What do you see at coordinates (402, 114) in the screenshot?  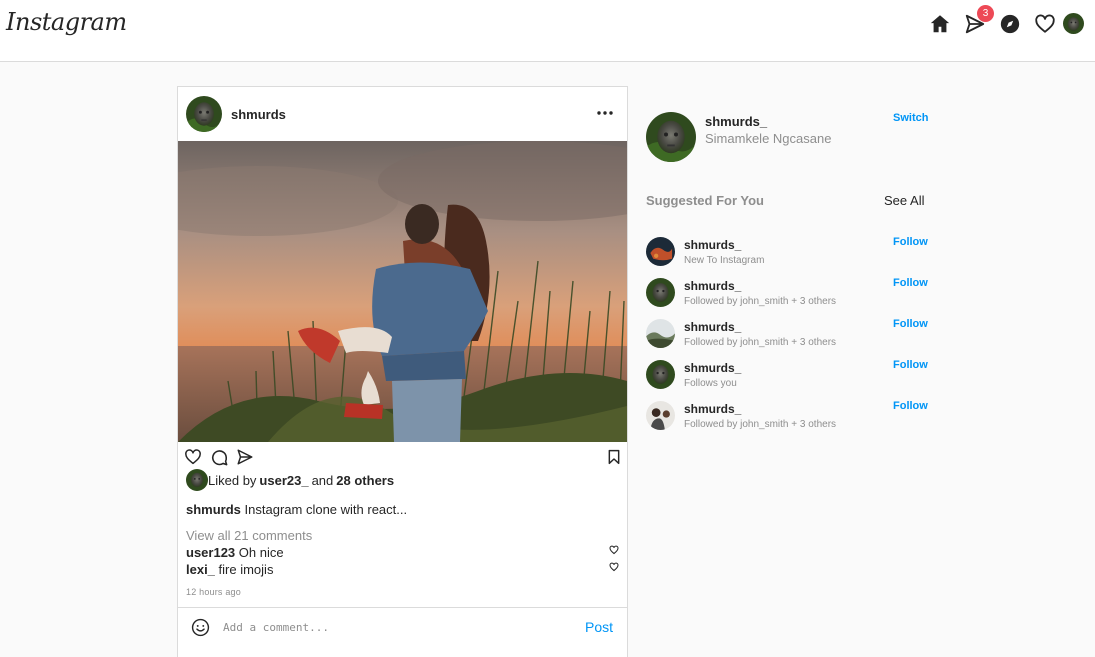 I see `post-header: shmurds` at bounding box center [402, 114].